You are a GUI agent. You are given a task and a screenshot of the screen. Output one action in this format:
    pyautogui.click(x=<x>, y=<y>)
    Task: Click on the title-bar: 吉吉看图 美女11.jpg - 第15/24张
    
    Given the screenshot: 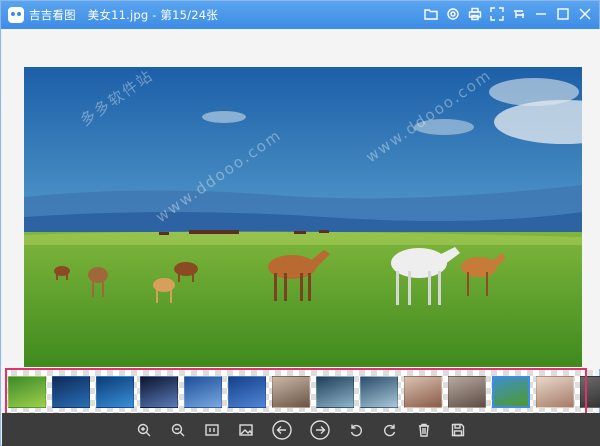 What is the action you would take?
    pyautogui.click(x=300, y=15)
    